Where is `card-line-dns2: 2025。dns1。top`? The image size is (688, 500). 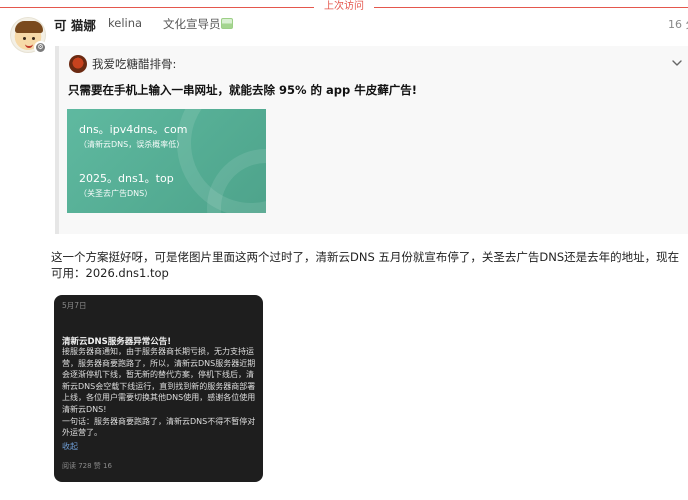
card-line-dns2: 2025。dns1。top is located at coordinates (126, 178).